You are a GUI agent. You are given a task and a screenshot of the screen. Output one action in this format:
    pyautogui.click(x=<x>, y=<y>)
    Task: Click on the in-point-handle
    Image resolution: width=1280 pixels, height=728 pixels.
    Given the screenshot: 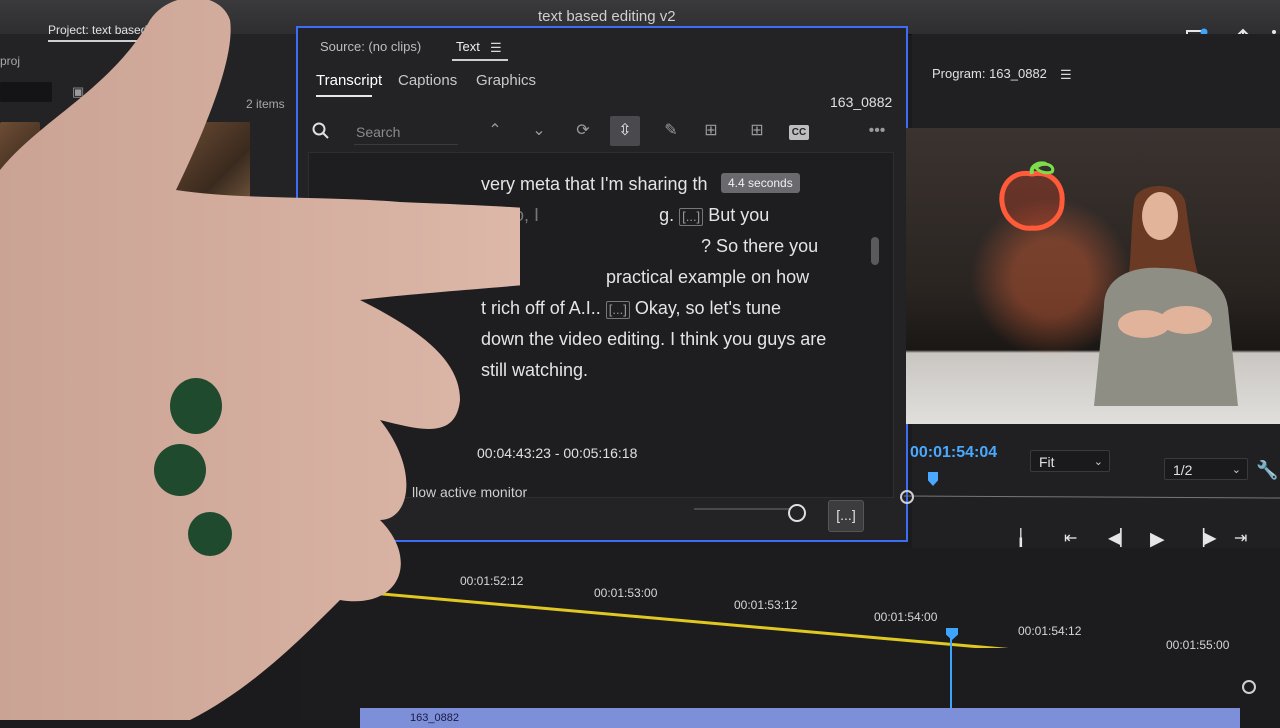 What is the action you would take?
    pyautogui.click(x=907, y=497)
    